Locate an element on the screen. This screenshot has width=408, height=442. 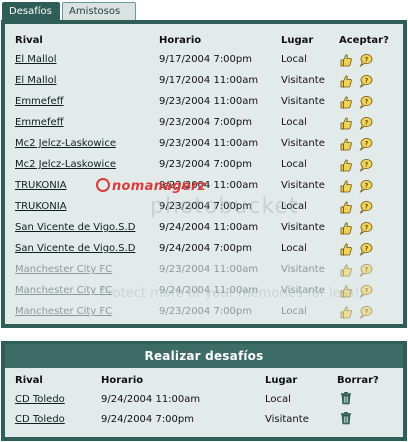
challenge-row: Manchester City FC 9/23/2004 7:00pm Local? is located at coordinates (204, 311).